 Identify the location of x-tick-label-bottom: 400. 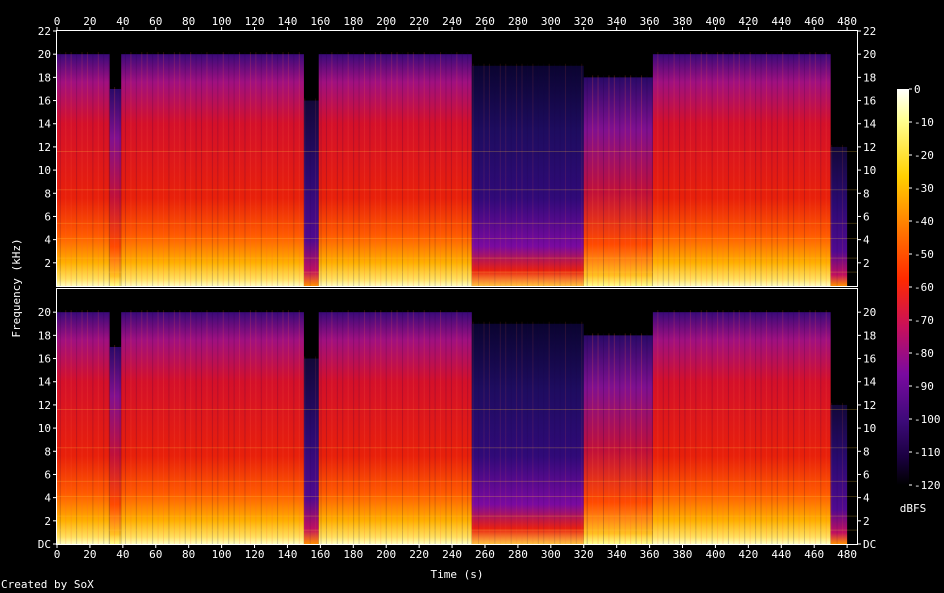
(715, 554).